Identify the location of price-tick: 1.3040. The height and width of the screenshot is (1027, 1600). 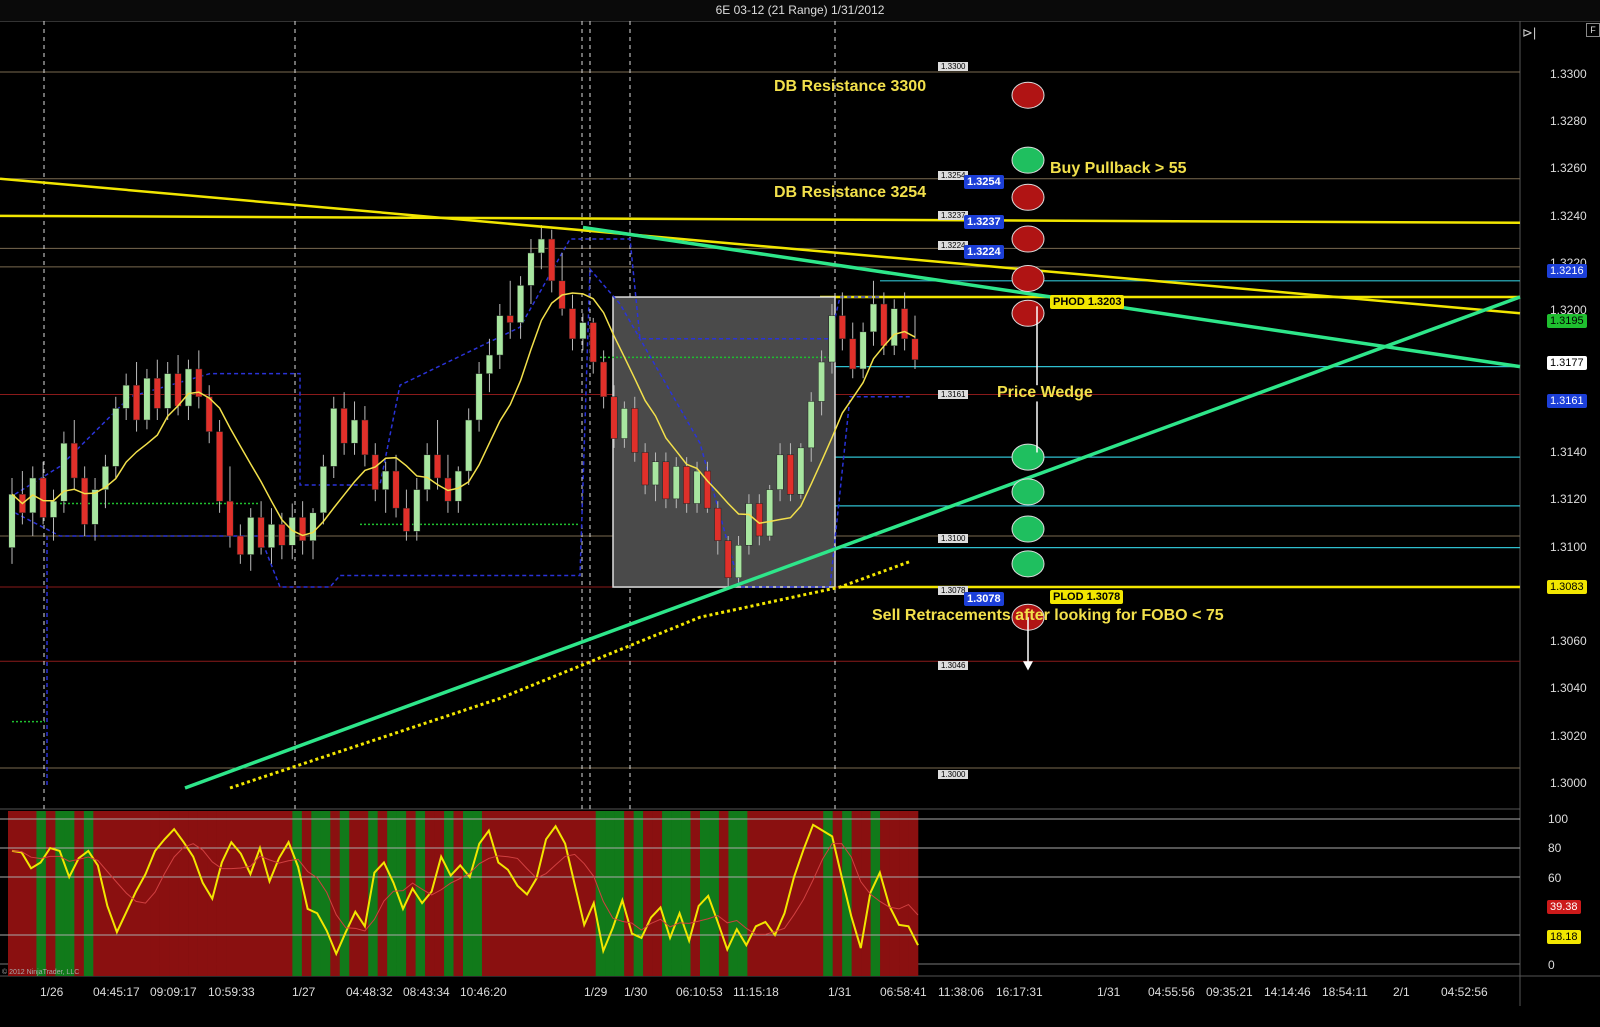
(1568, 688).